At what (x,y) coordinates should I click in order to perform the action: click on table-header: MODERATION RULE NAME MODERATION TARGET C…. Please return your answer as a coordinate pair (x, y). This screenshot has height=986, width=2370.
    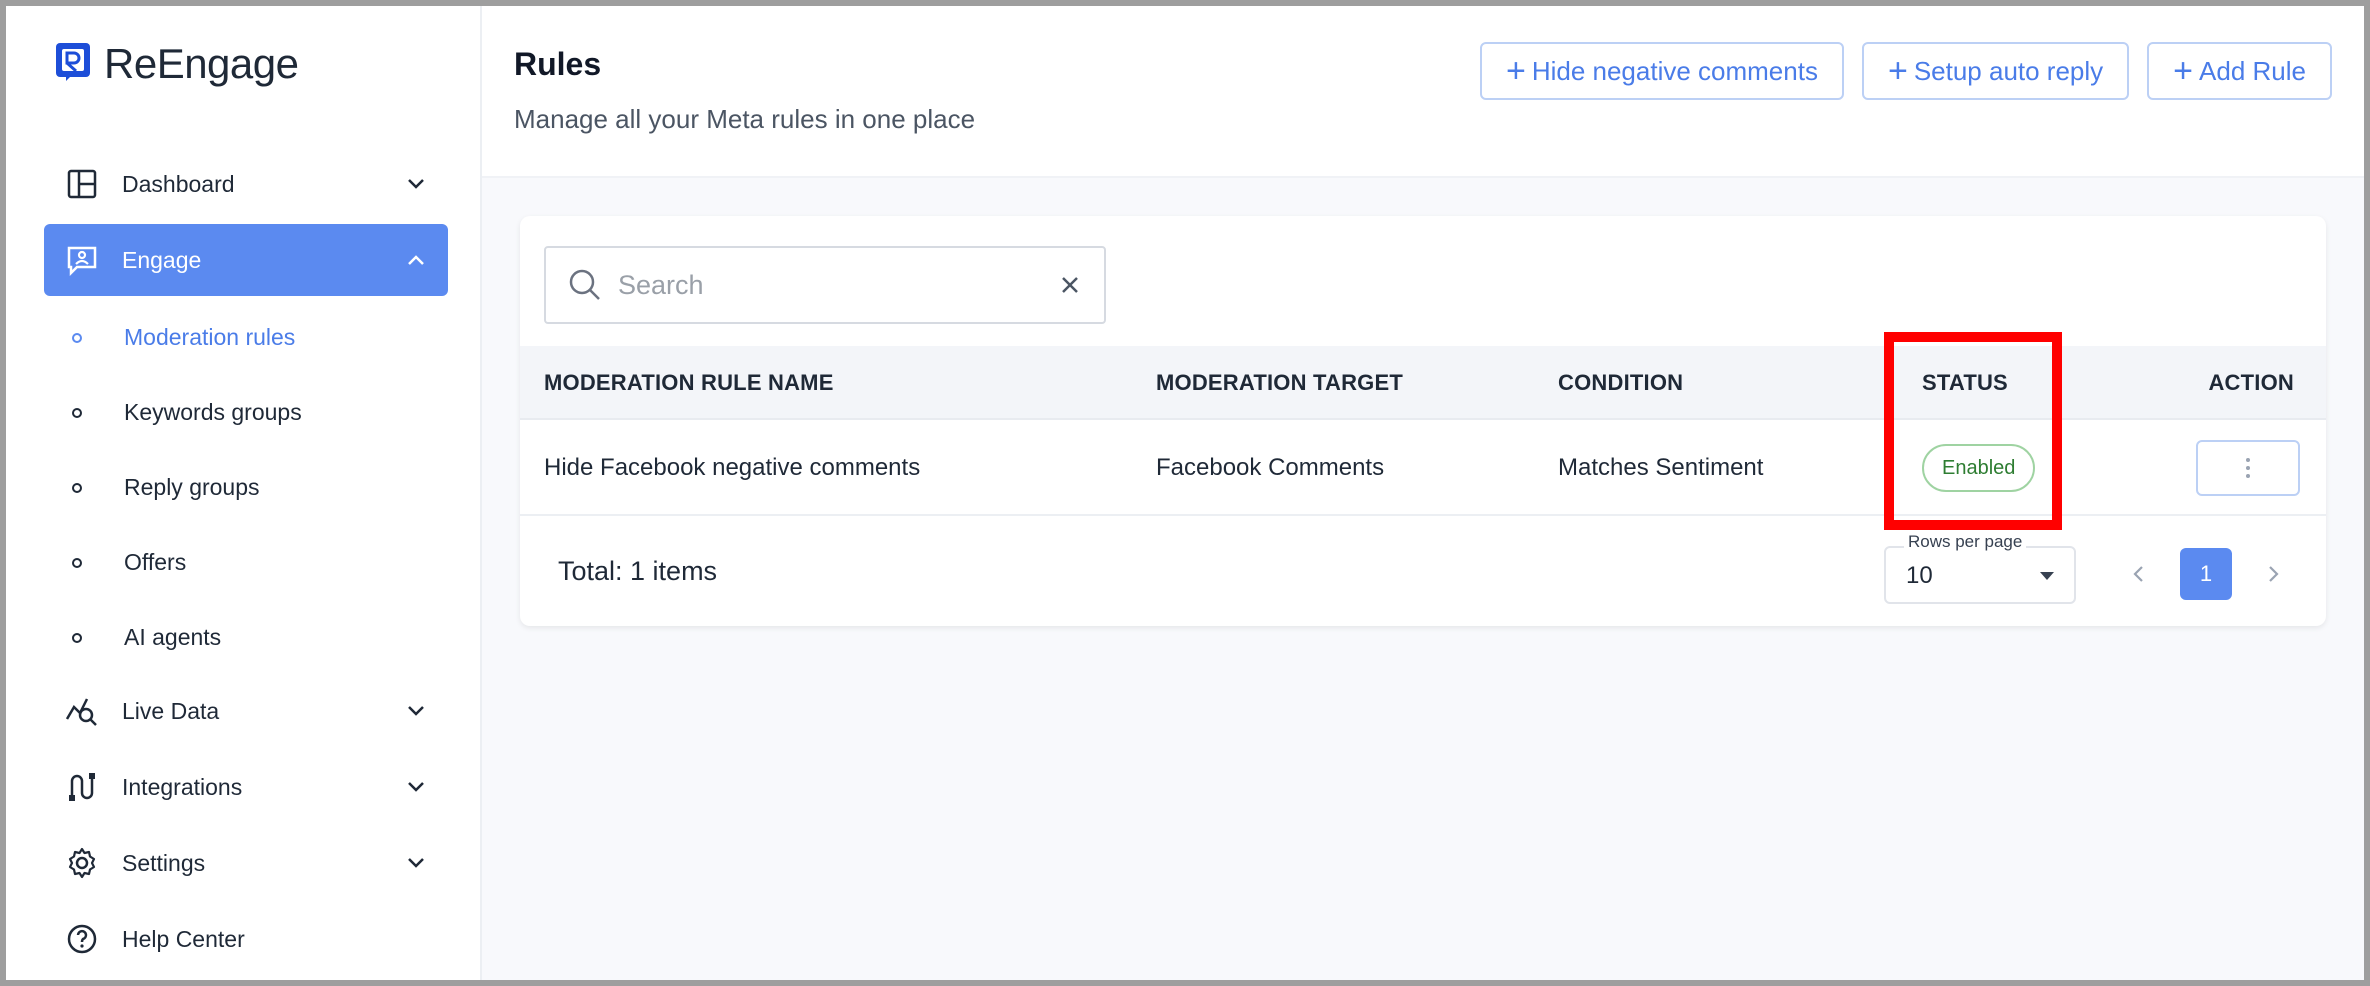
    Looking at the image, I should click on (1423, 383).